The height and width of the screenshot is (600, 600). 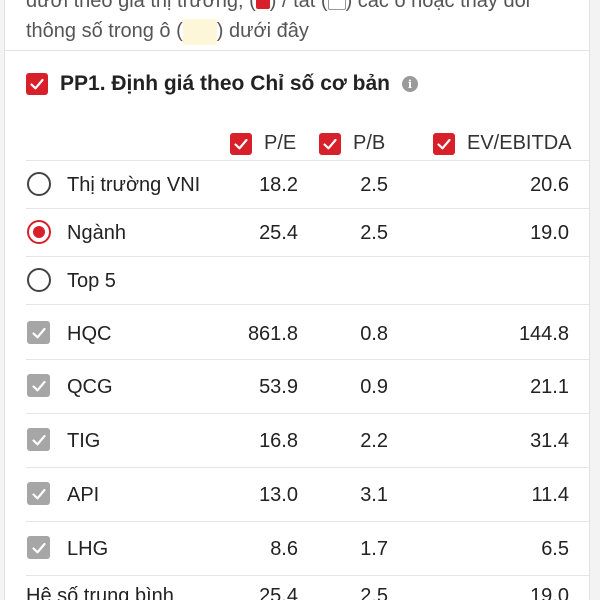 I want to click on pb-value: 3.1, so click(x=374, y=495).